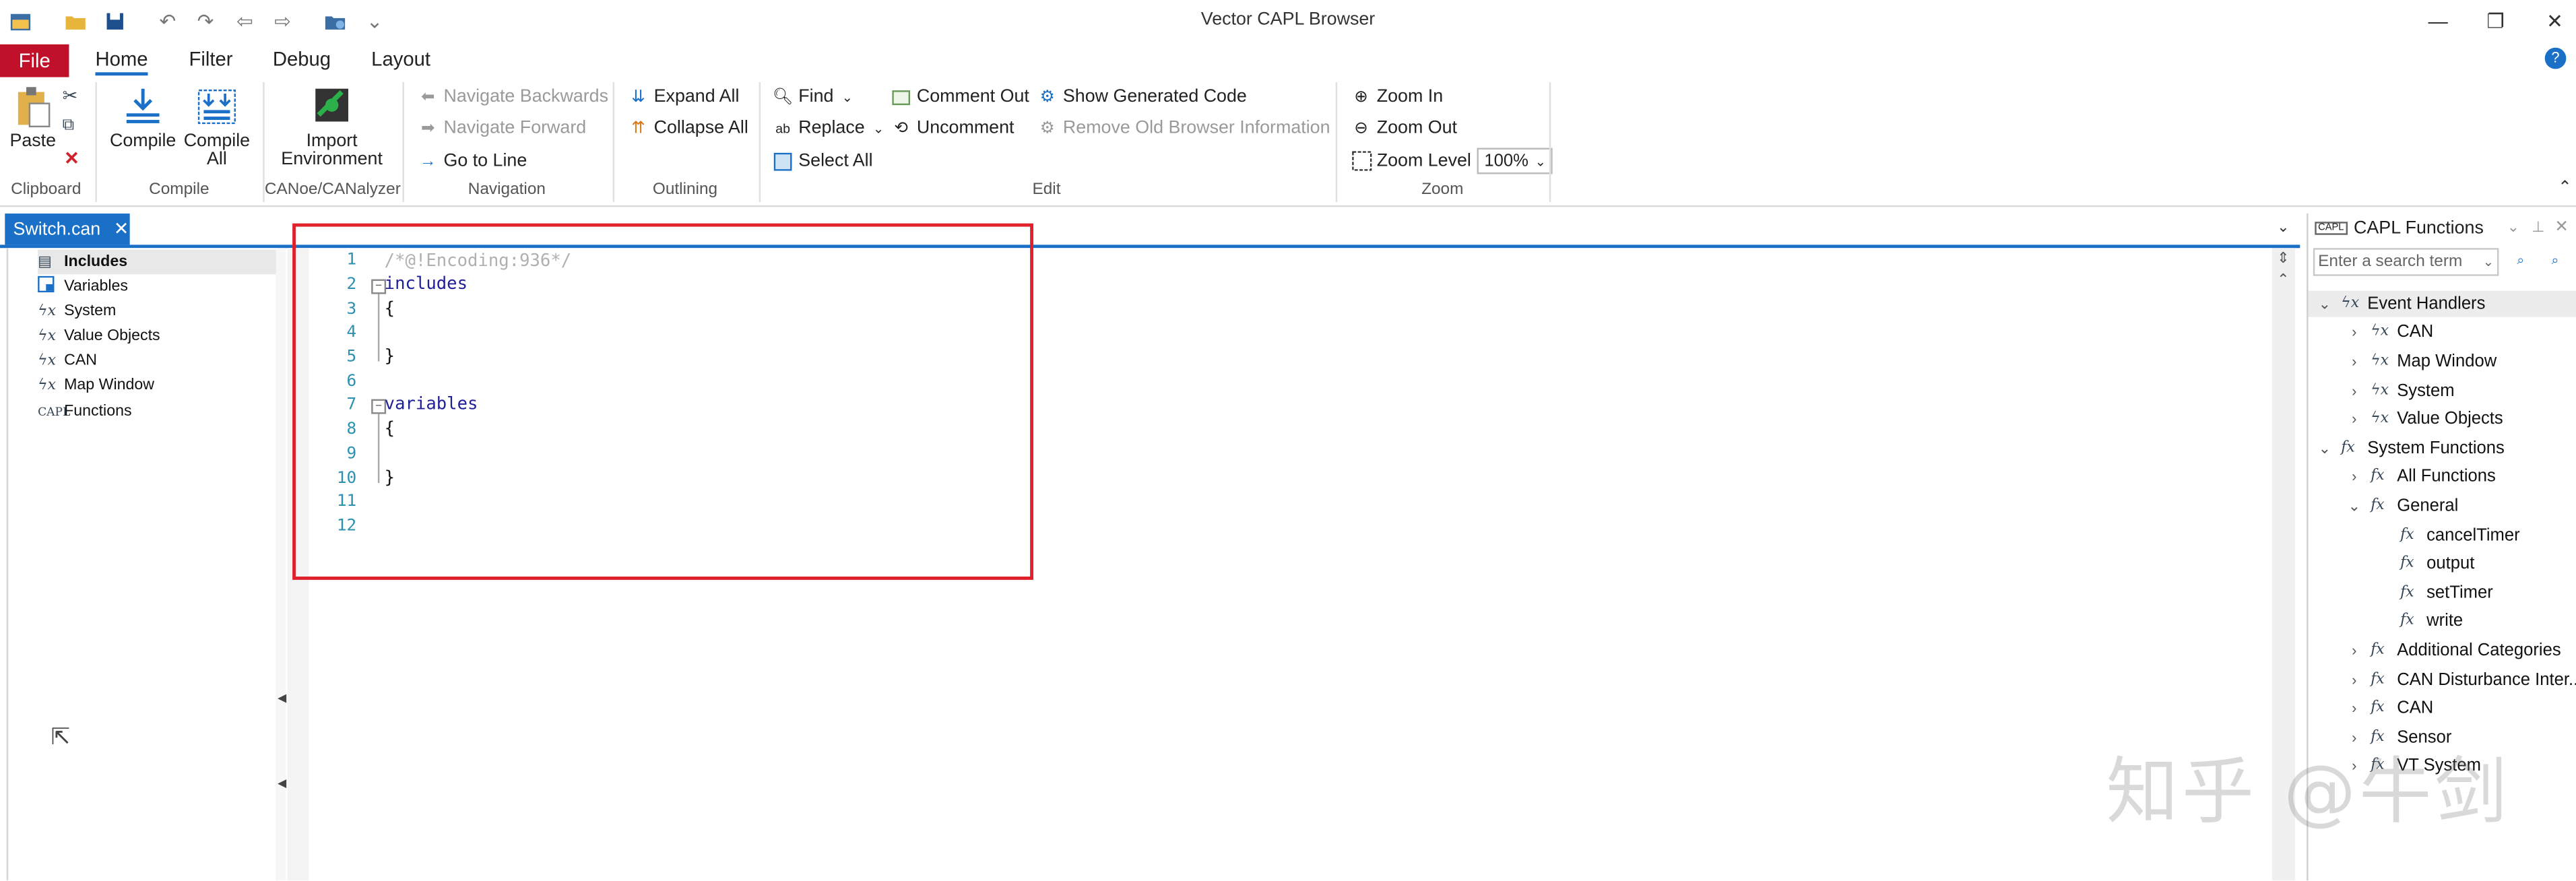 The image size is (2576, 881). I want to click on zoom-out-button: ⊖ Zoom Out, so click(1404, 128).